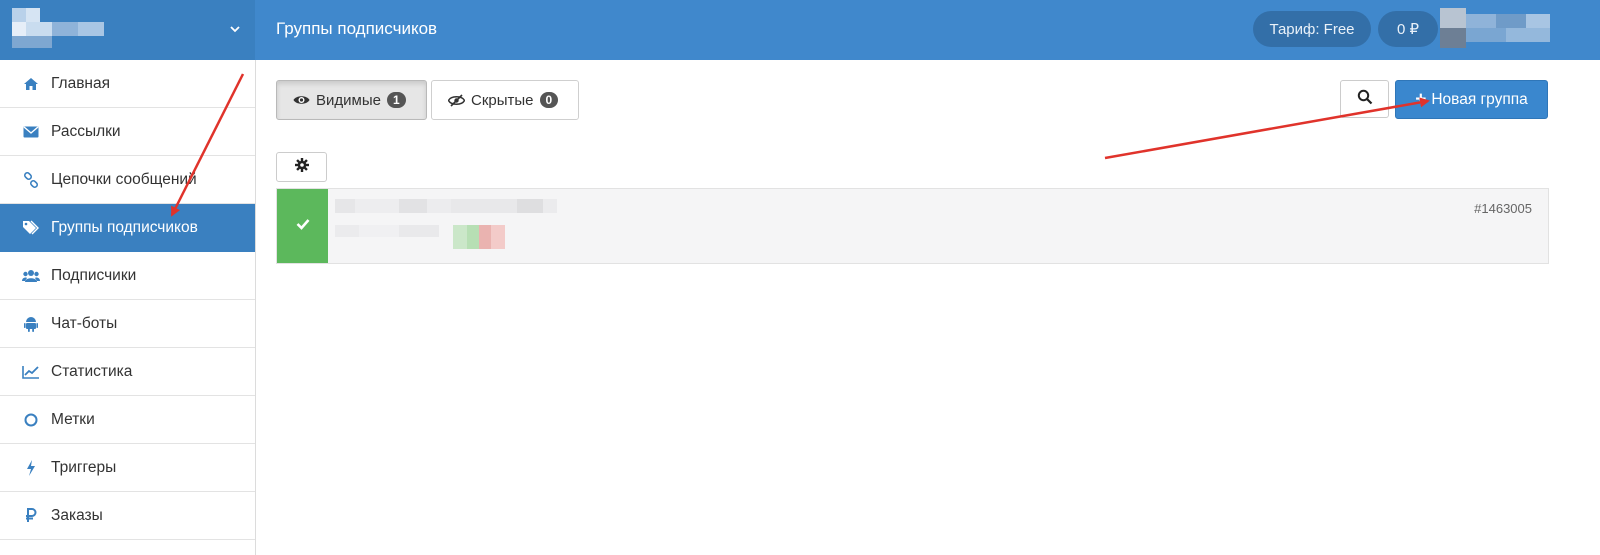  Describe the element at coordinates (502, 100) in the screenshot. I see `tab-hidden-label: Скрытые` at that location.